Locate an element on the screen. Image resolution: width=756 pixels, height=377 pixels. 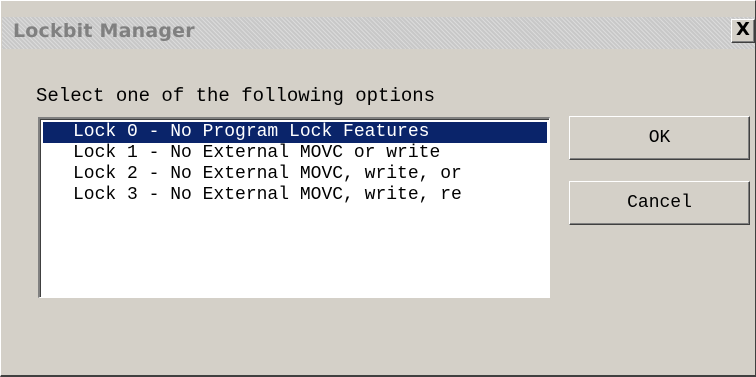
title-bar: Lockbit Manager X is located at coordinates (378, 33).